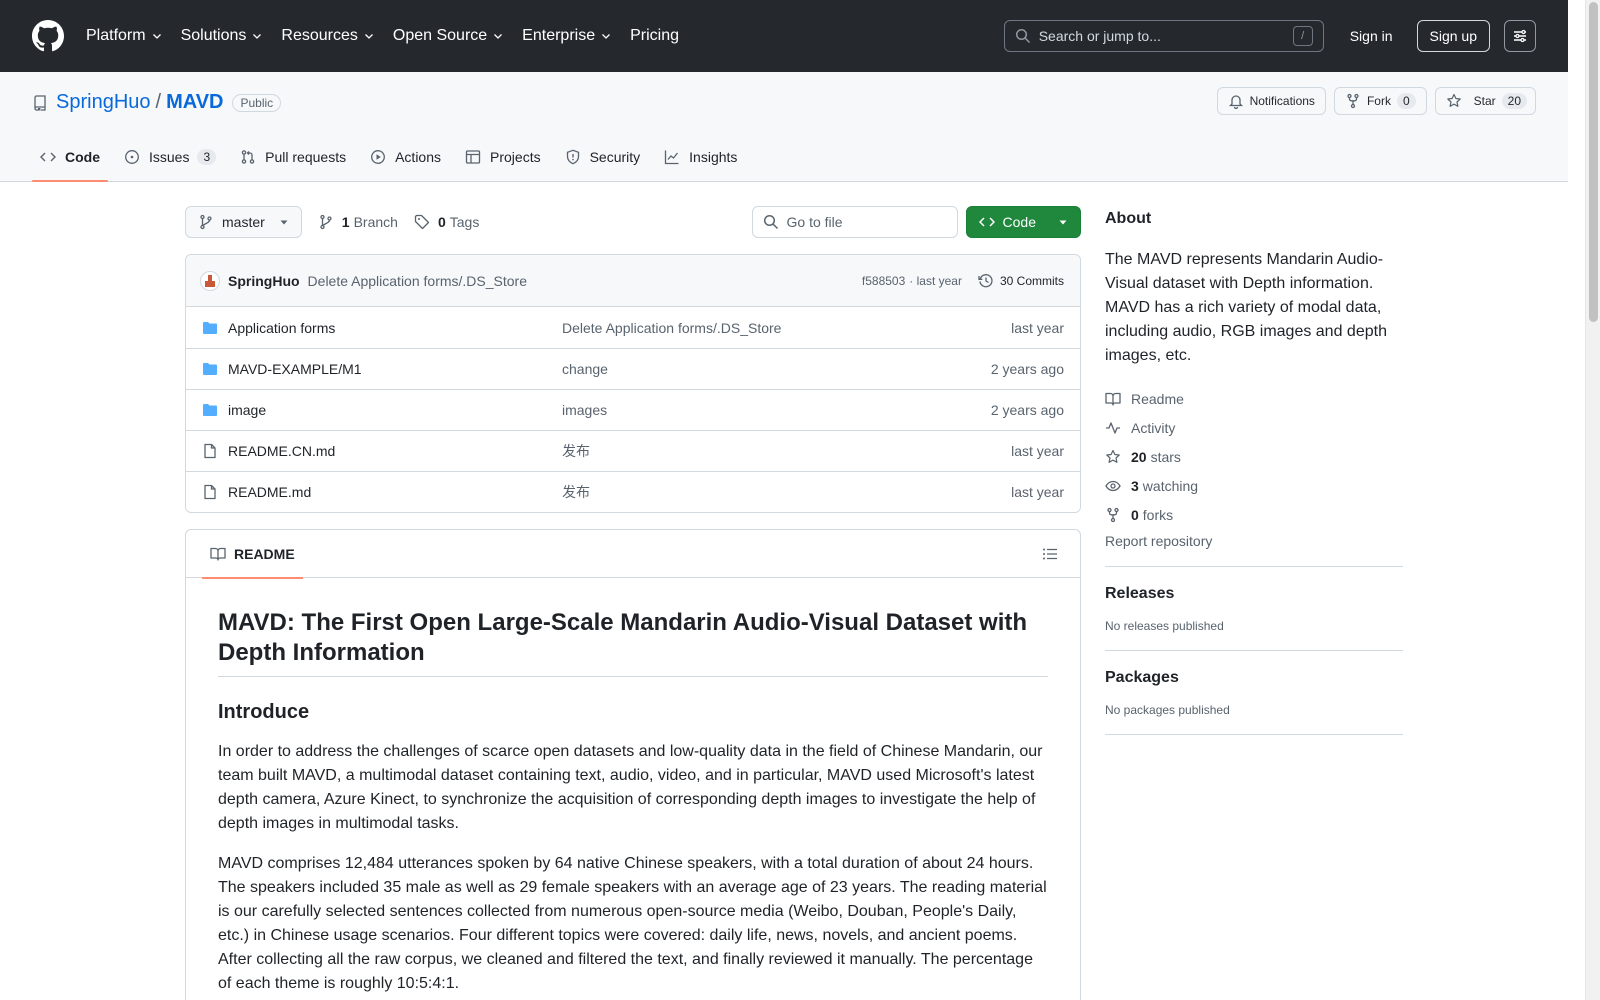 The image size is (1600, 1000). What do you see at coordinates (1254, 485) in the screenshot?
I see `watchers-link: 3 watching` at bounding box center [1254, 485].